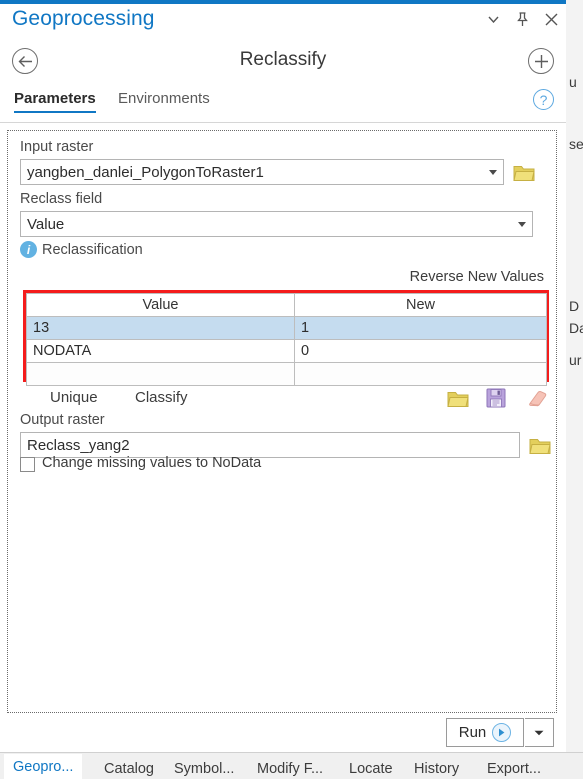  I want to click on bottom-tab-catalog: Catalog, so click(129, 768).